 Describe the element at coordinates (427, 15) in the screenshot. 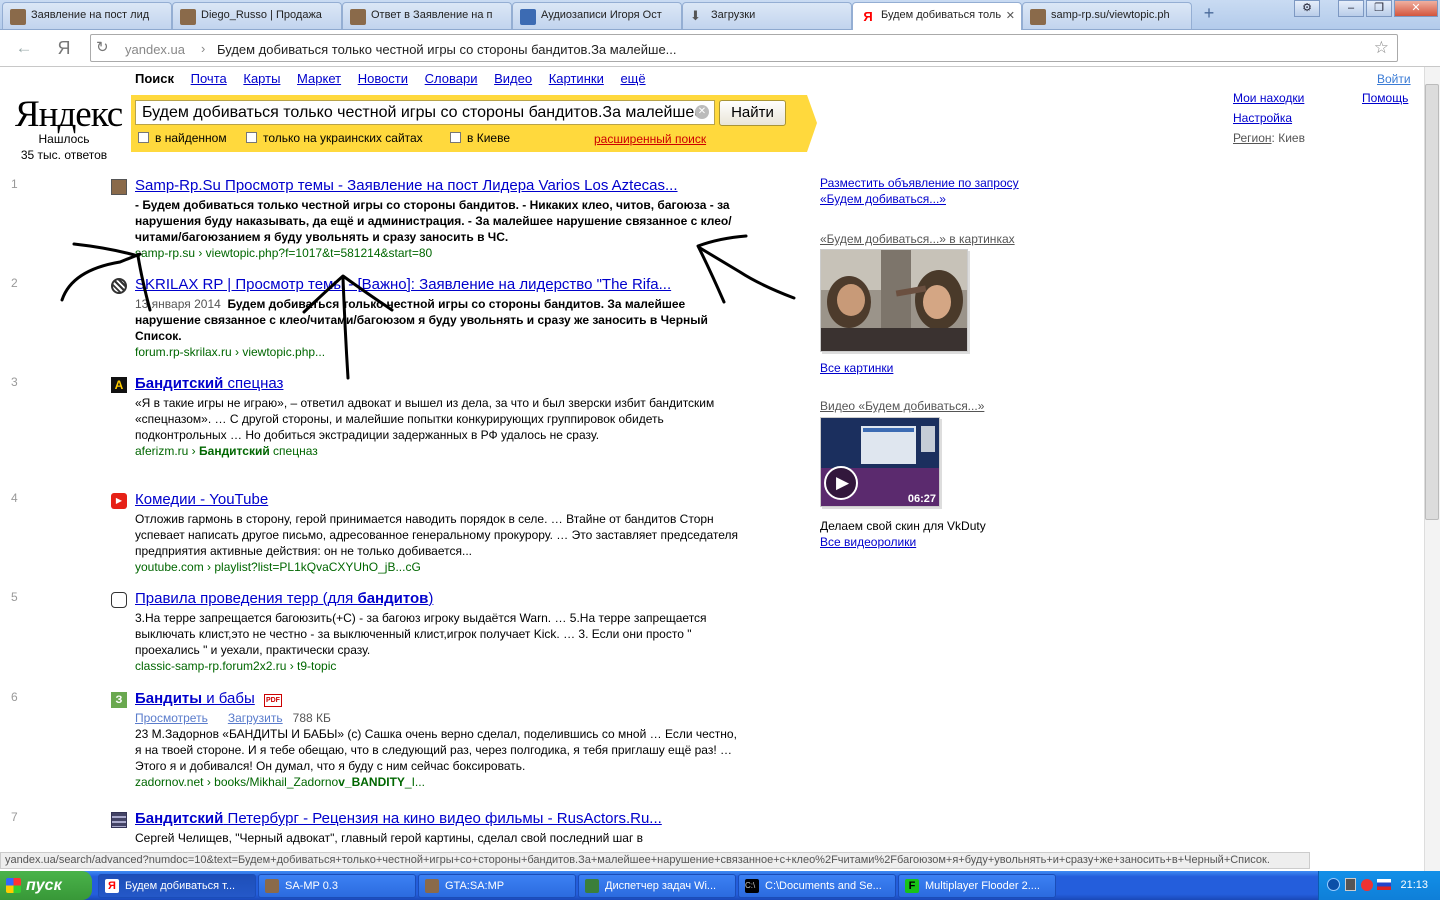

I see `browser-tab: Ответ в Заявление на п` at that location.